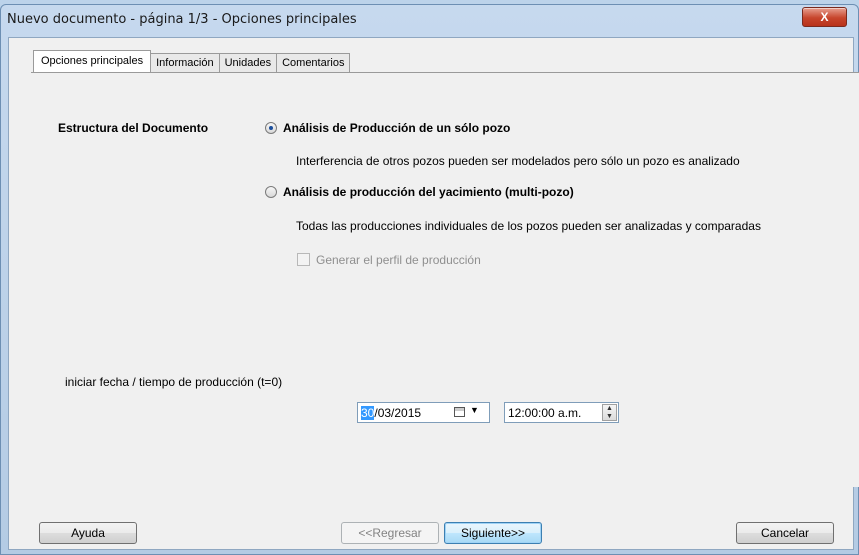  I want to click on tab-comentarios: Comentarios, so click(313, 62).